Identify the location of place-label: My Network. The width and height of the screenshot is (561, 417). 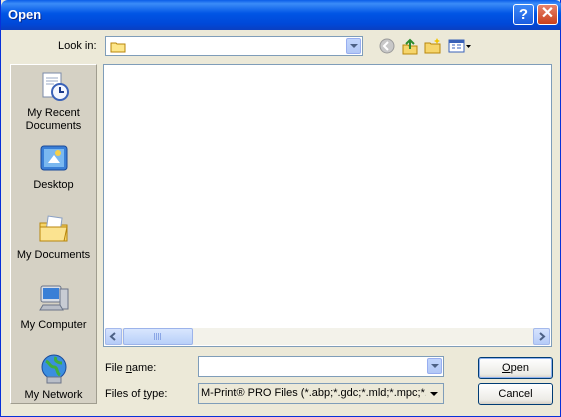
(53, 395).